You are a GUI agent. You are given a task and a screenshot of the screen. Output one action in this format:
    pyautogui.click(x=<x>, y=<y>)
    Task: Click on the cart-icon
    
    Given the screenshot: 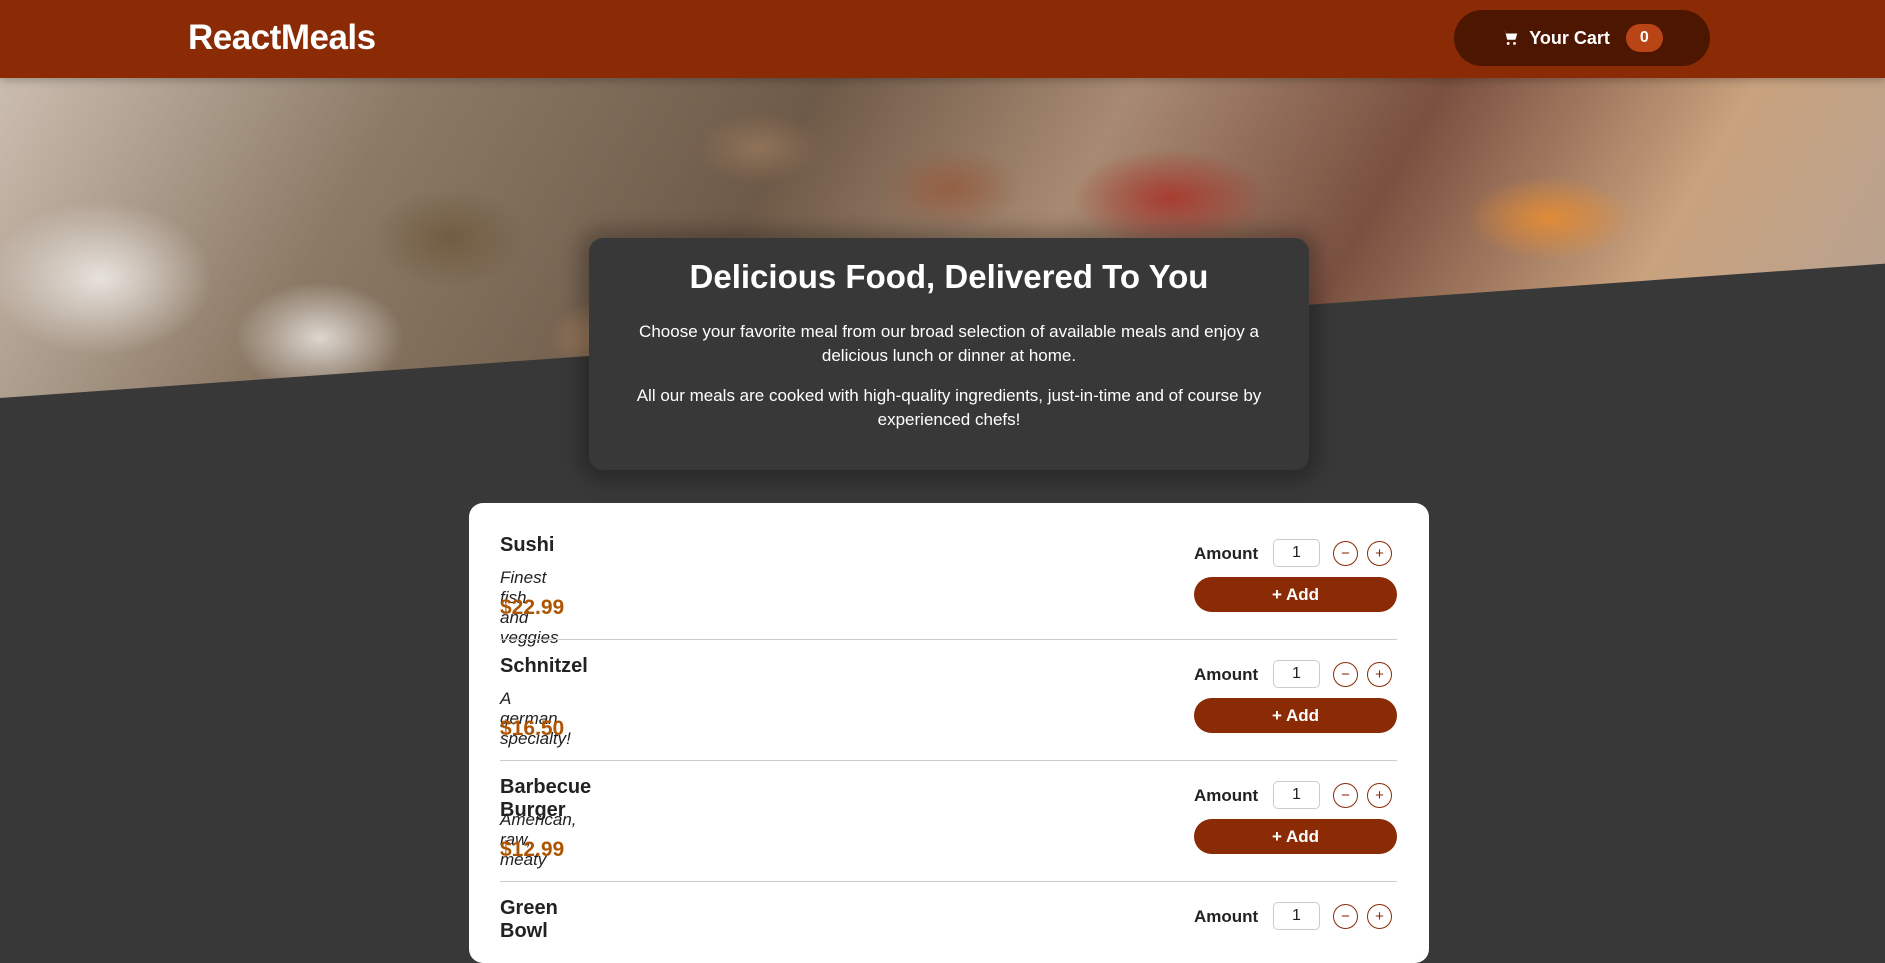 What is the action you would take?
    pyautogui.click(x=1510, y=37)
    